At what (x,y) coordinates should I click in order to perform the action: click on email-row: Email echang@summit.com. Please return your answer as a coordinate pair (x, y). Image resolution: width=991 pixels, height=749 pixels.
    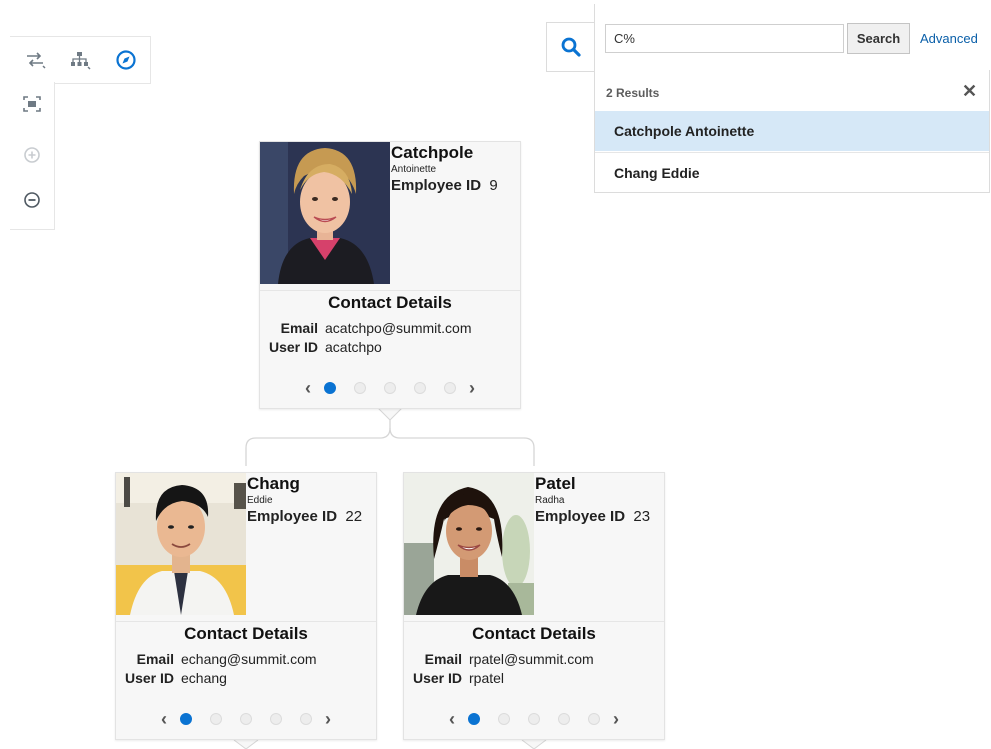
    Looking at the image, I should click on (217, 659).